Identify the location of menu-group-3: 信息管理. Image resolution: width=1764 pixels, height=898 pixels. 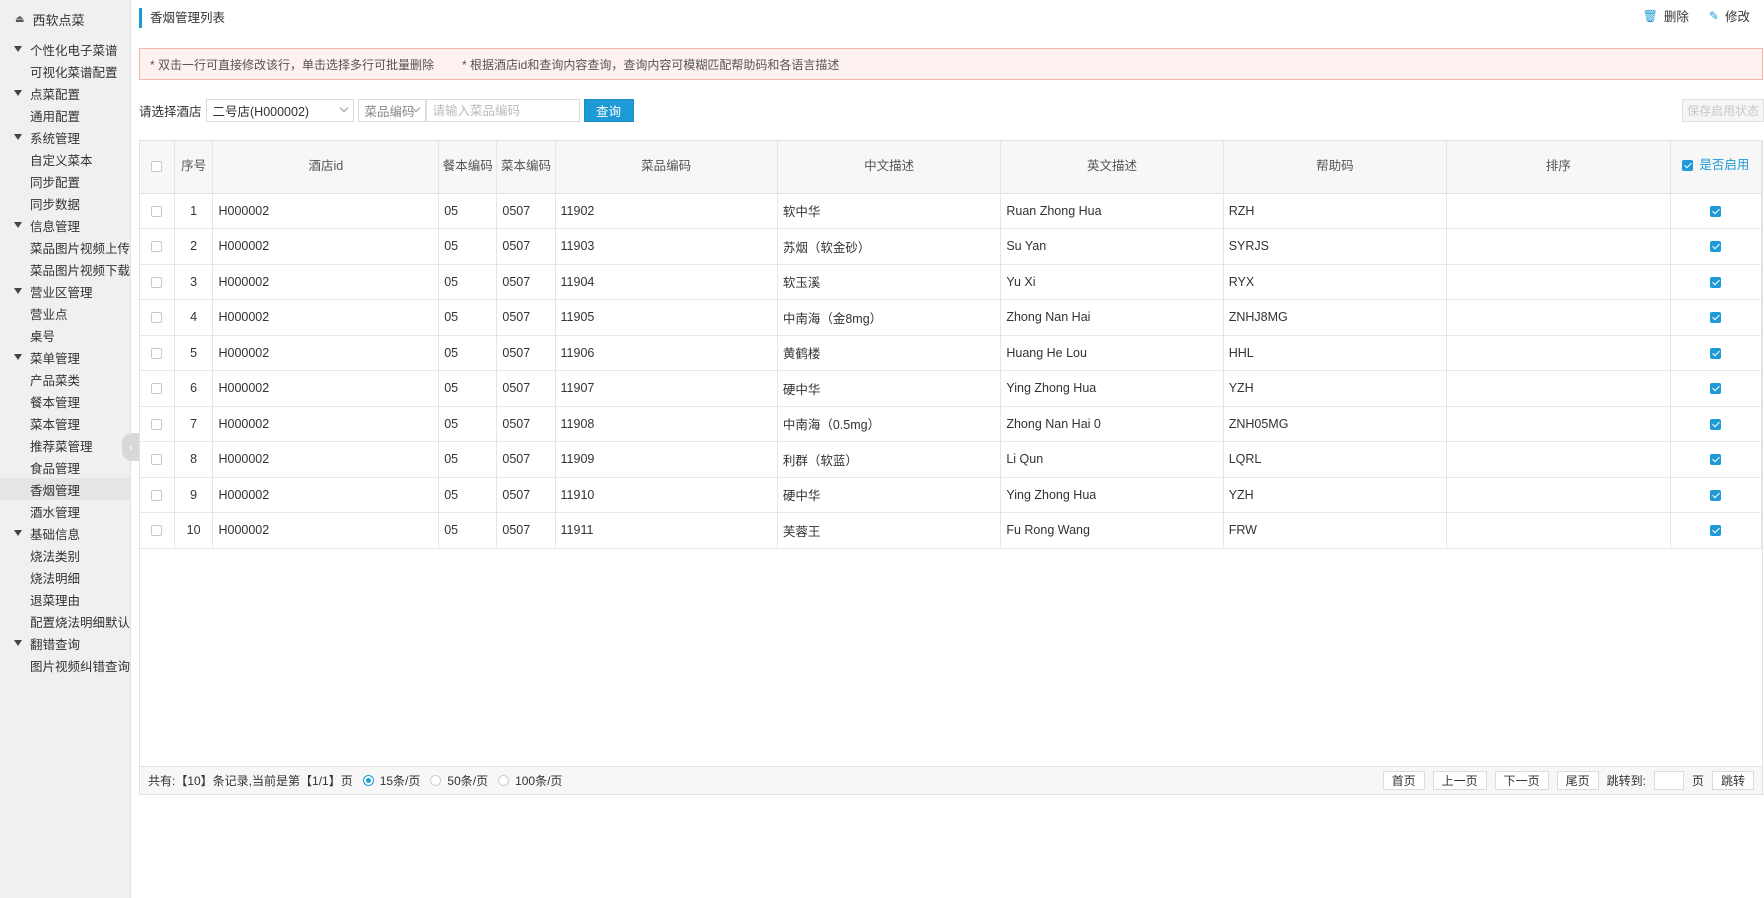
(65, 225).